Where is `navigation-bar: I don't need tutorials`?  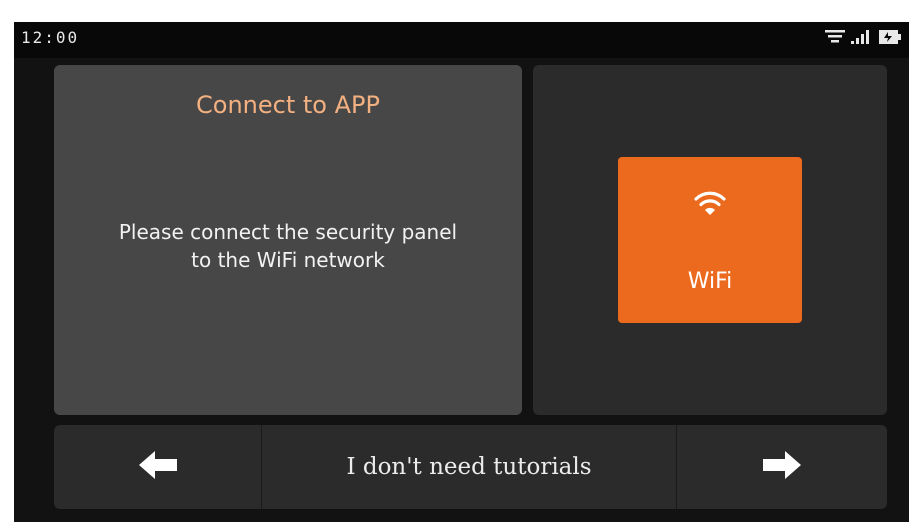 navigation-bar: I don't need tutorials is located at coordinates (470, 467).